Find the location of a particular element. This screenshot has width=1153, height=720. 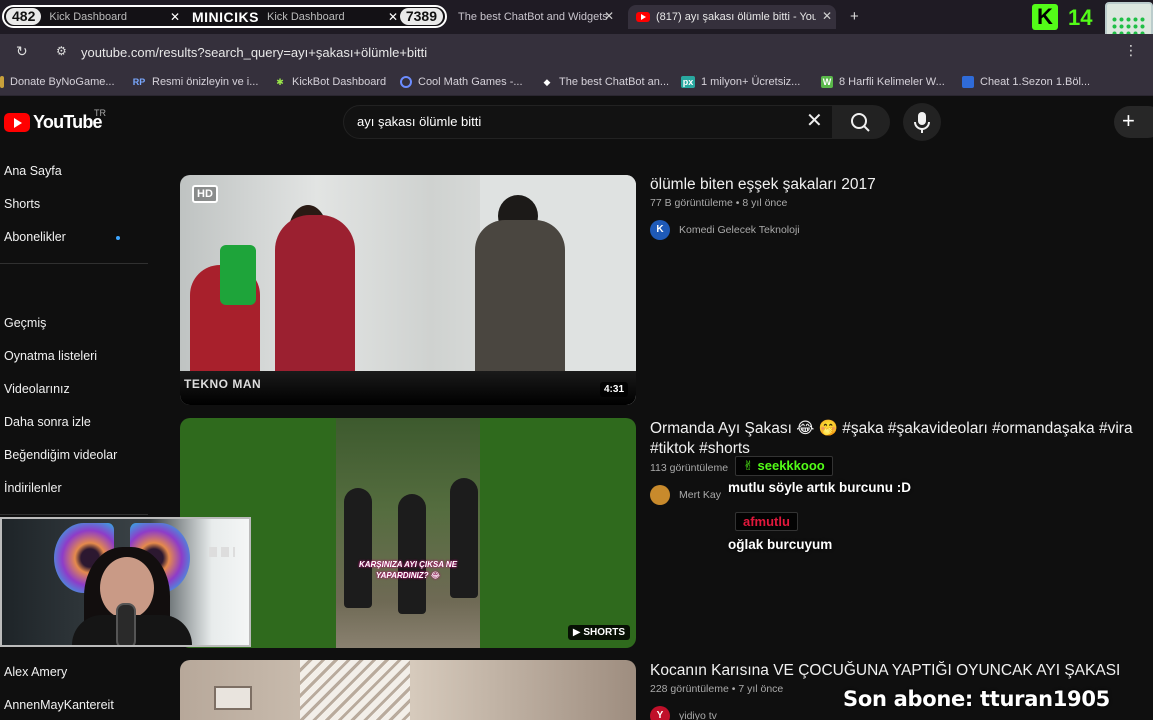

sidebar-item-downloads: İndirilenler is located at coordinates (33, 488).